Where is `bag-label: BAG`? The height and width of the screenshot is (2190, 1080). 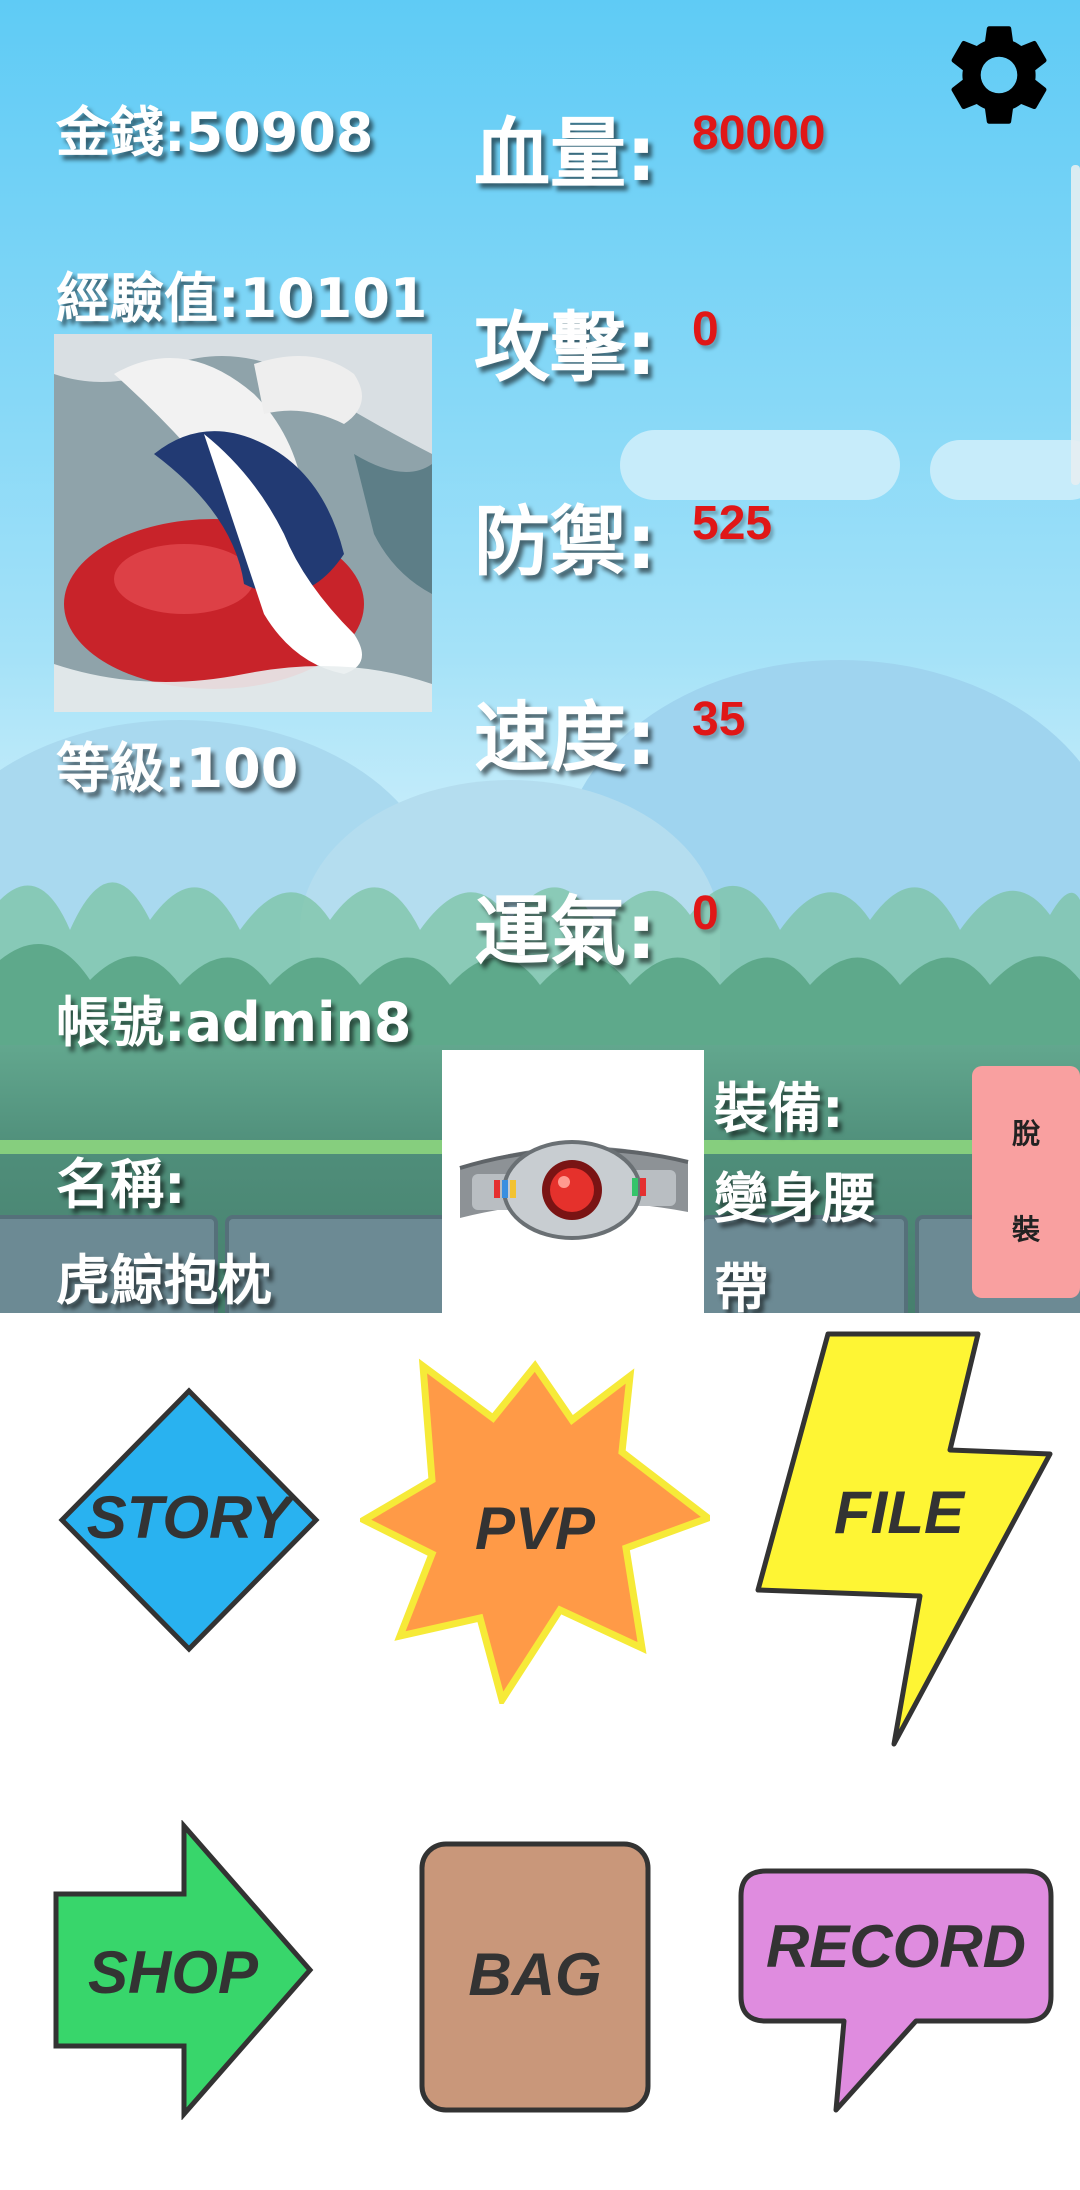 bag-label: BAG is located at coordinates (535, 1974).